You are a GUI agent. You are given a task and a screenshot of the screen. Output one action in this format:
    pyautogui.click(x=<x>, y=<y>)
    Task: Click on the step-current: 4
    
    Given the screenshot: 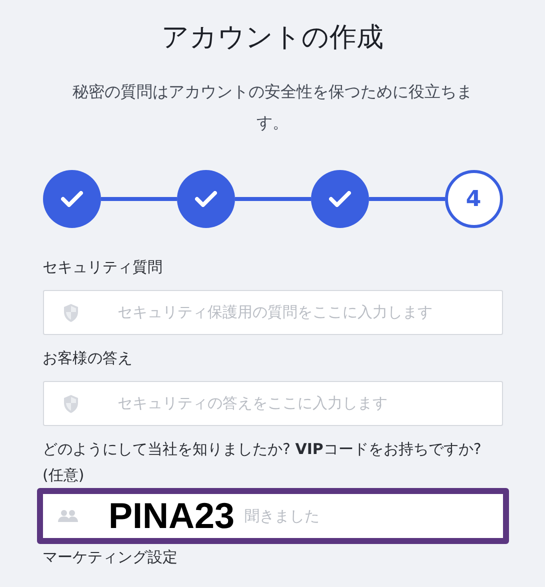 What is the action you would take?
    pyautogui.click(x=473, y=199)
    